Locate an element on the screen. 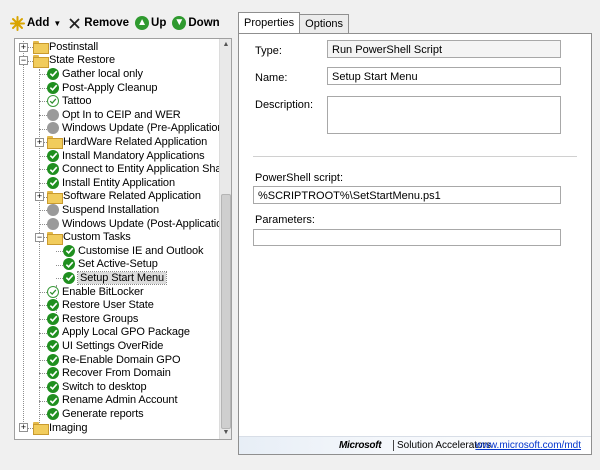 The height and width of the screenshot is (470, 600). tree-item: Recover From Domain is located at coordinates (109, 373).